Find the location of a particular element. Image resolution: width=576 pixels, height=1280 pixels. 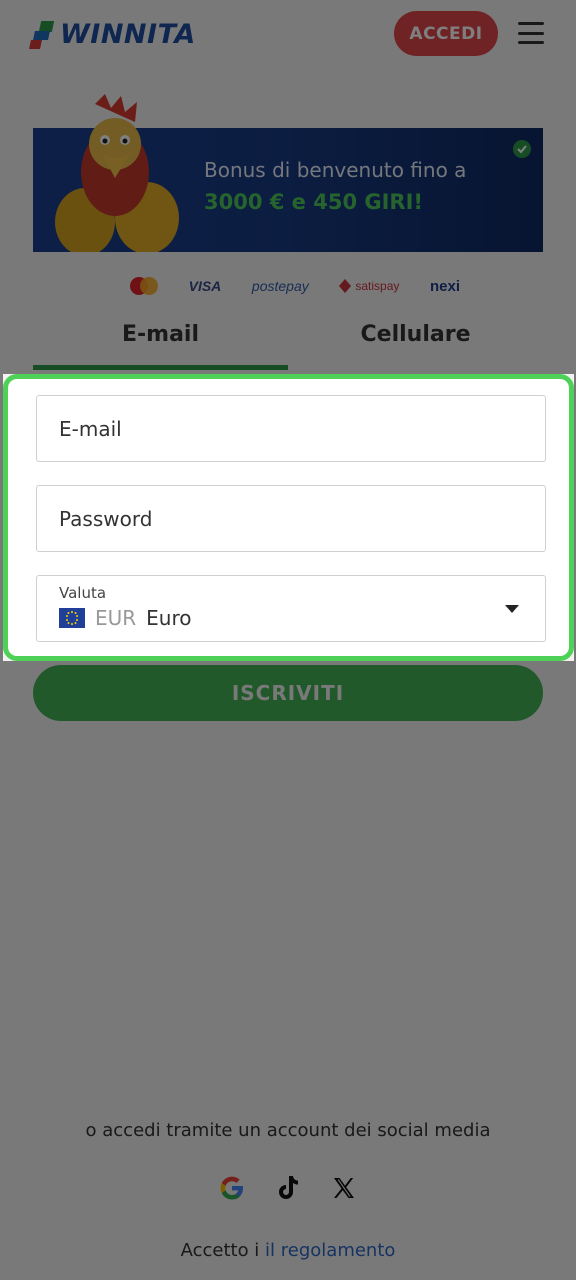

checkmark-icon is located at coordinates (522, 149).